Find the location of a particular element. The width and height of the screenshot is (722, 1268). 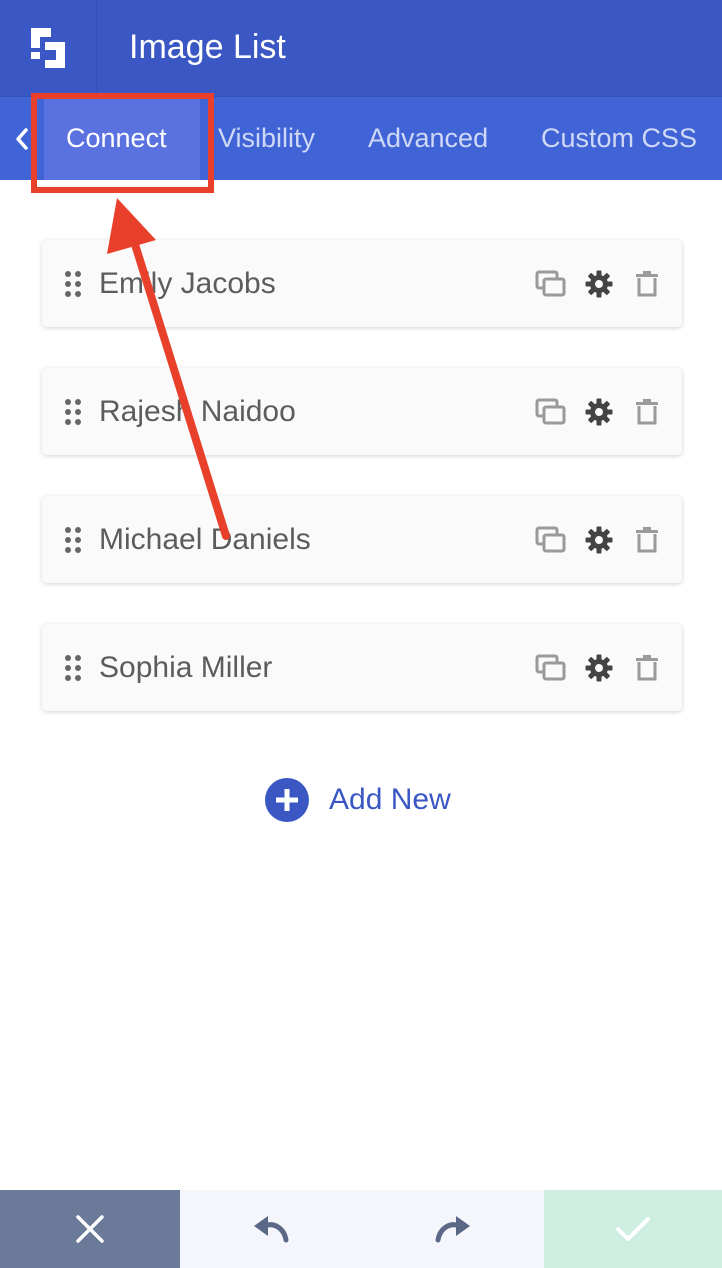

list-item-label: Rajesh Naidoo is located at coordinates (197, 411).